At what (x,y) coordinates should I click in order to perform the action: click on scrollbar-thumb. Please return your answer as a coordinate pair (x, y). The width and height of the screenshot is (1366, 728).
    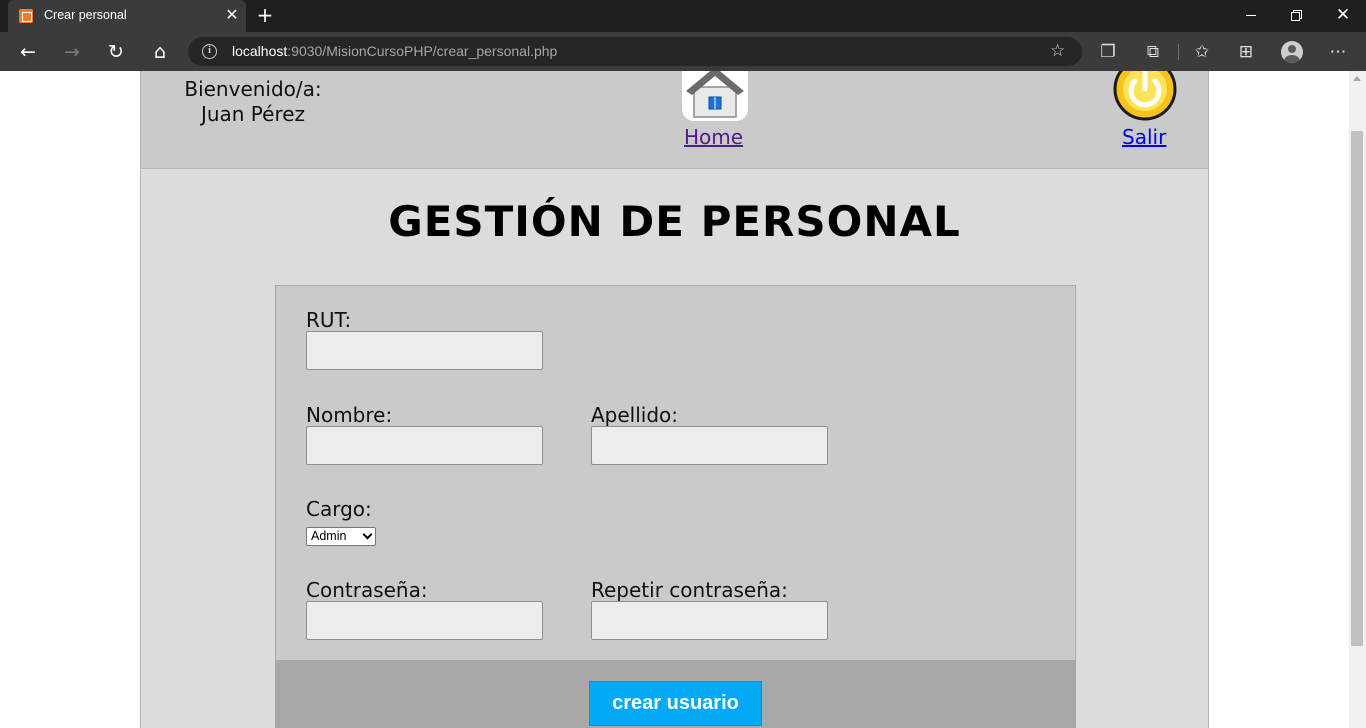
    Looking at the image, I should click on (1357, 388).